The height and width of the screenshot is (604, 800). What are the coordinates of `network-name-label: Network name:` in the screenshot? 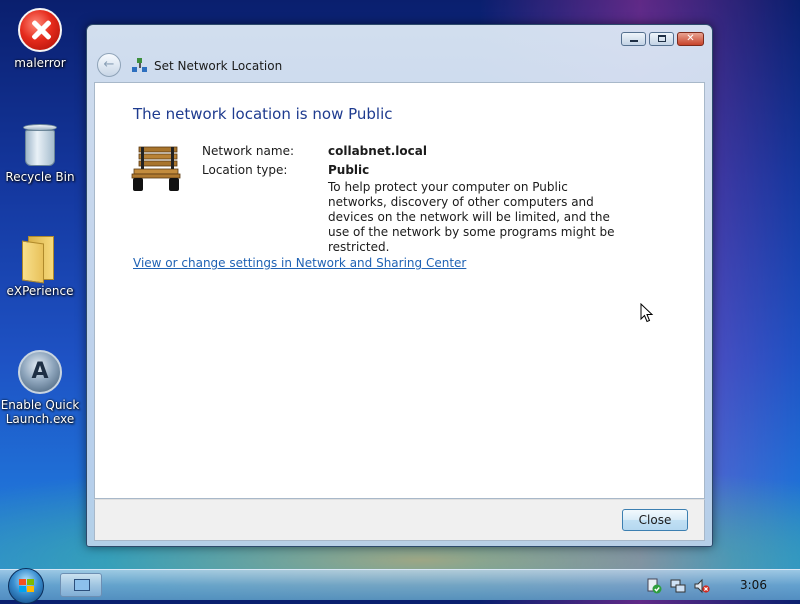 It's located at (248, 151).